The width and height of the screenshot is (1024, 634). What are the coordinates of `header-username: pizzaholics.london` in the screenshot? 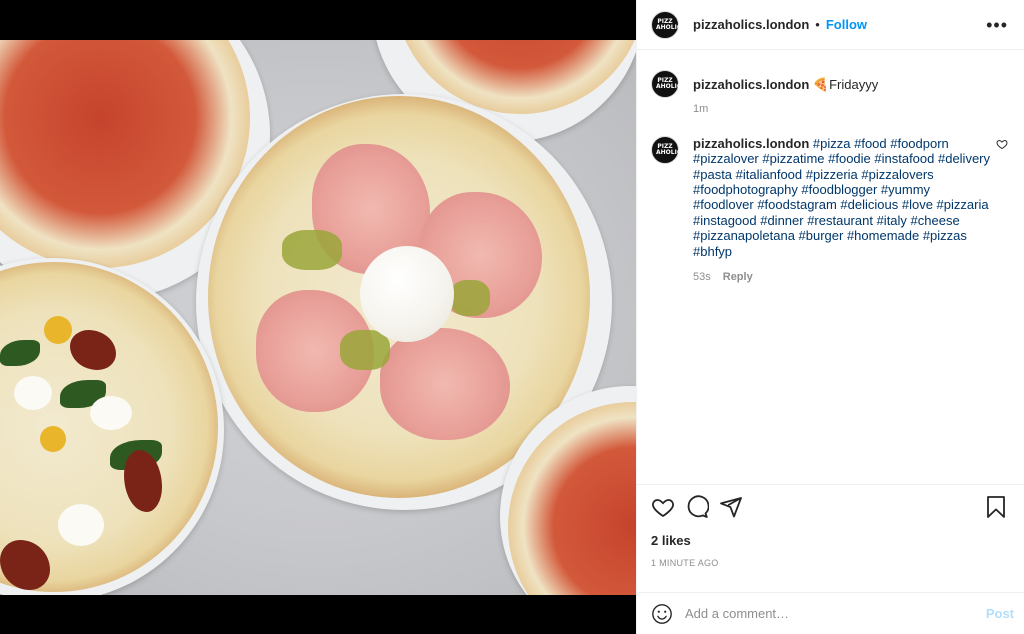 It's located at (751, 24).